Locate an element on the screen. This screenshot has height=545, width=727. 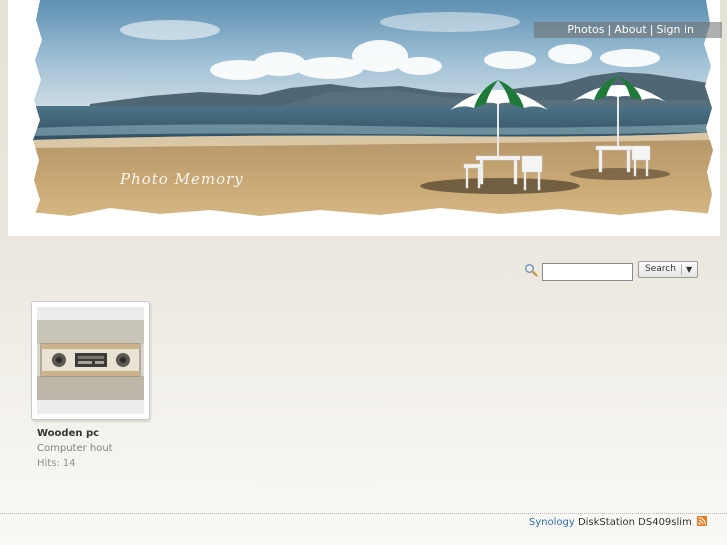
album-title: Wooden pc is located at coordinates (68, 433).